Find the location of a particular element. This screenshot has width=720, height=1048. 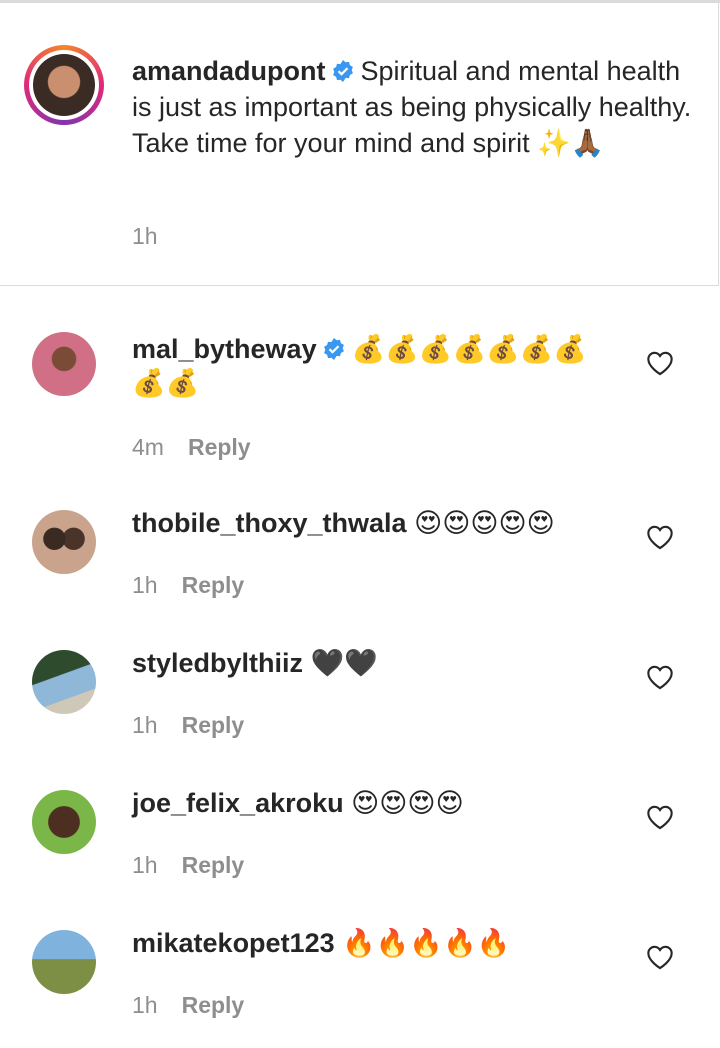

profile-photo is located at coordinates (64, 85).